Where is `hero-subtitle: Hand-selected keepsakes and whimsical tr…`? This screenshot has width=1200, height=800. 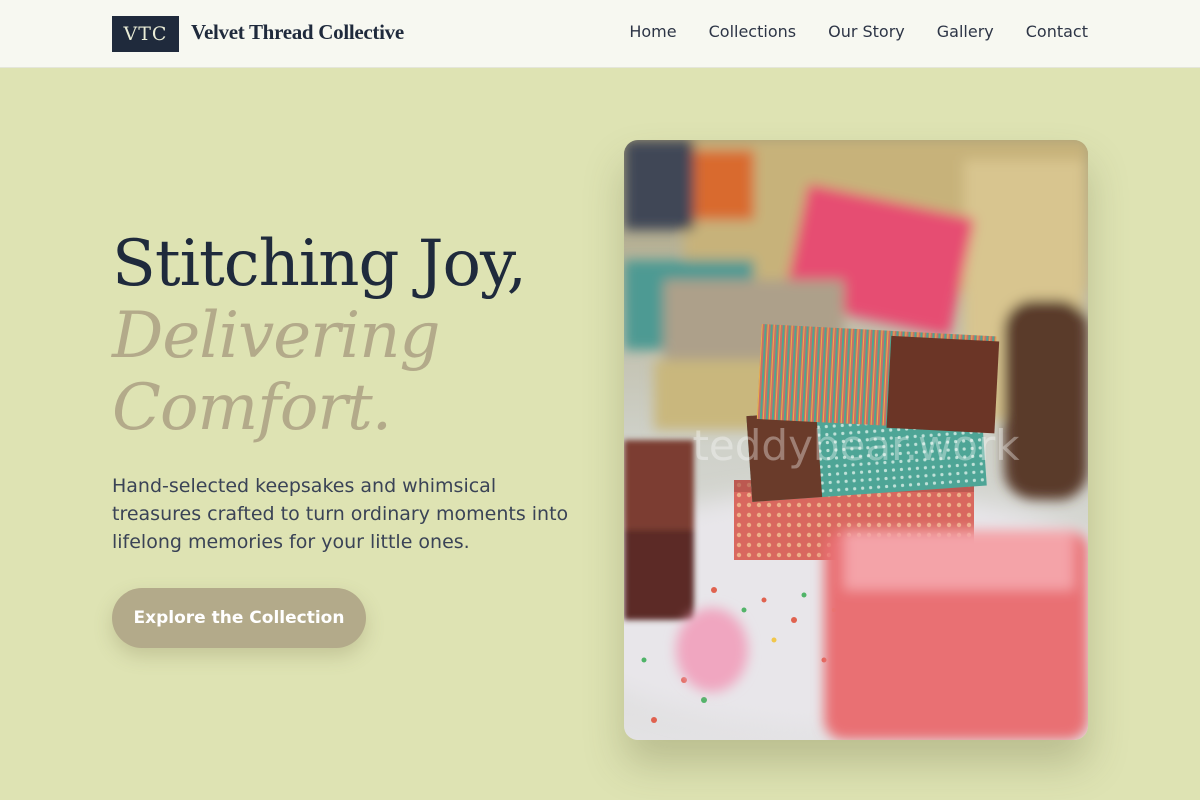
hero-subtitle: Hand-selected keepsakes and whimsical tr… is located at coordinates (340, 514).